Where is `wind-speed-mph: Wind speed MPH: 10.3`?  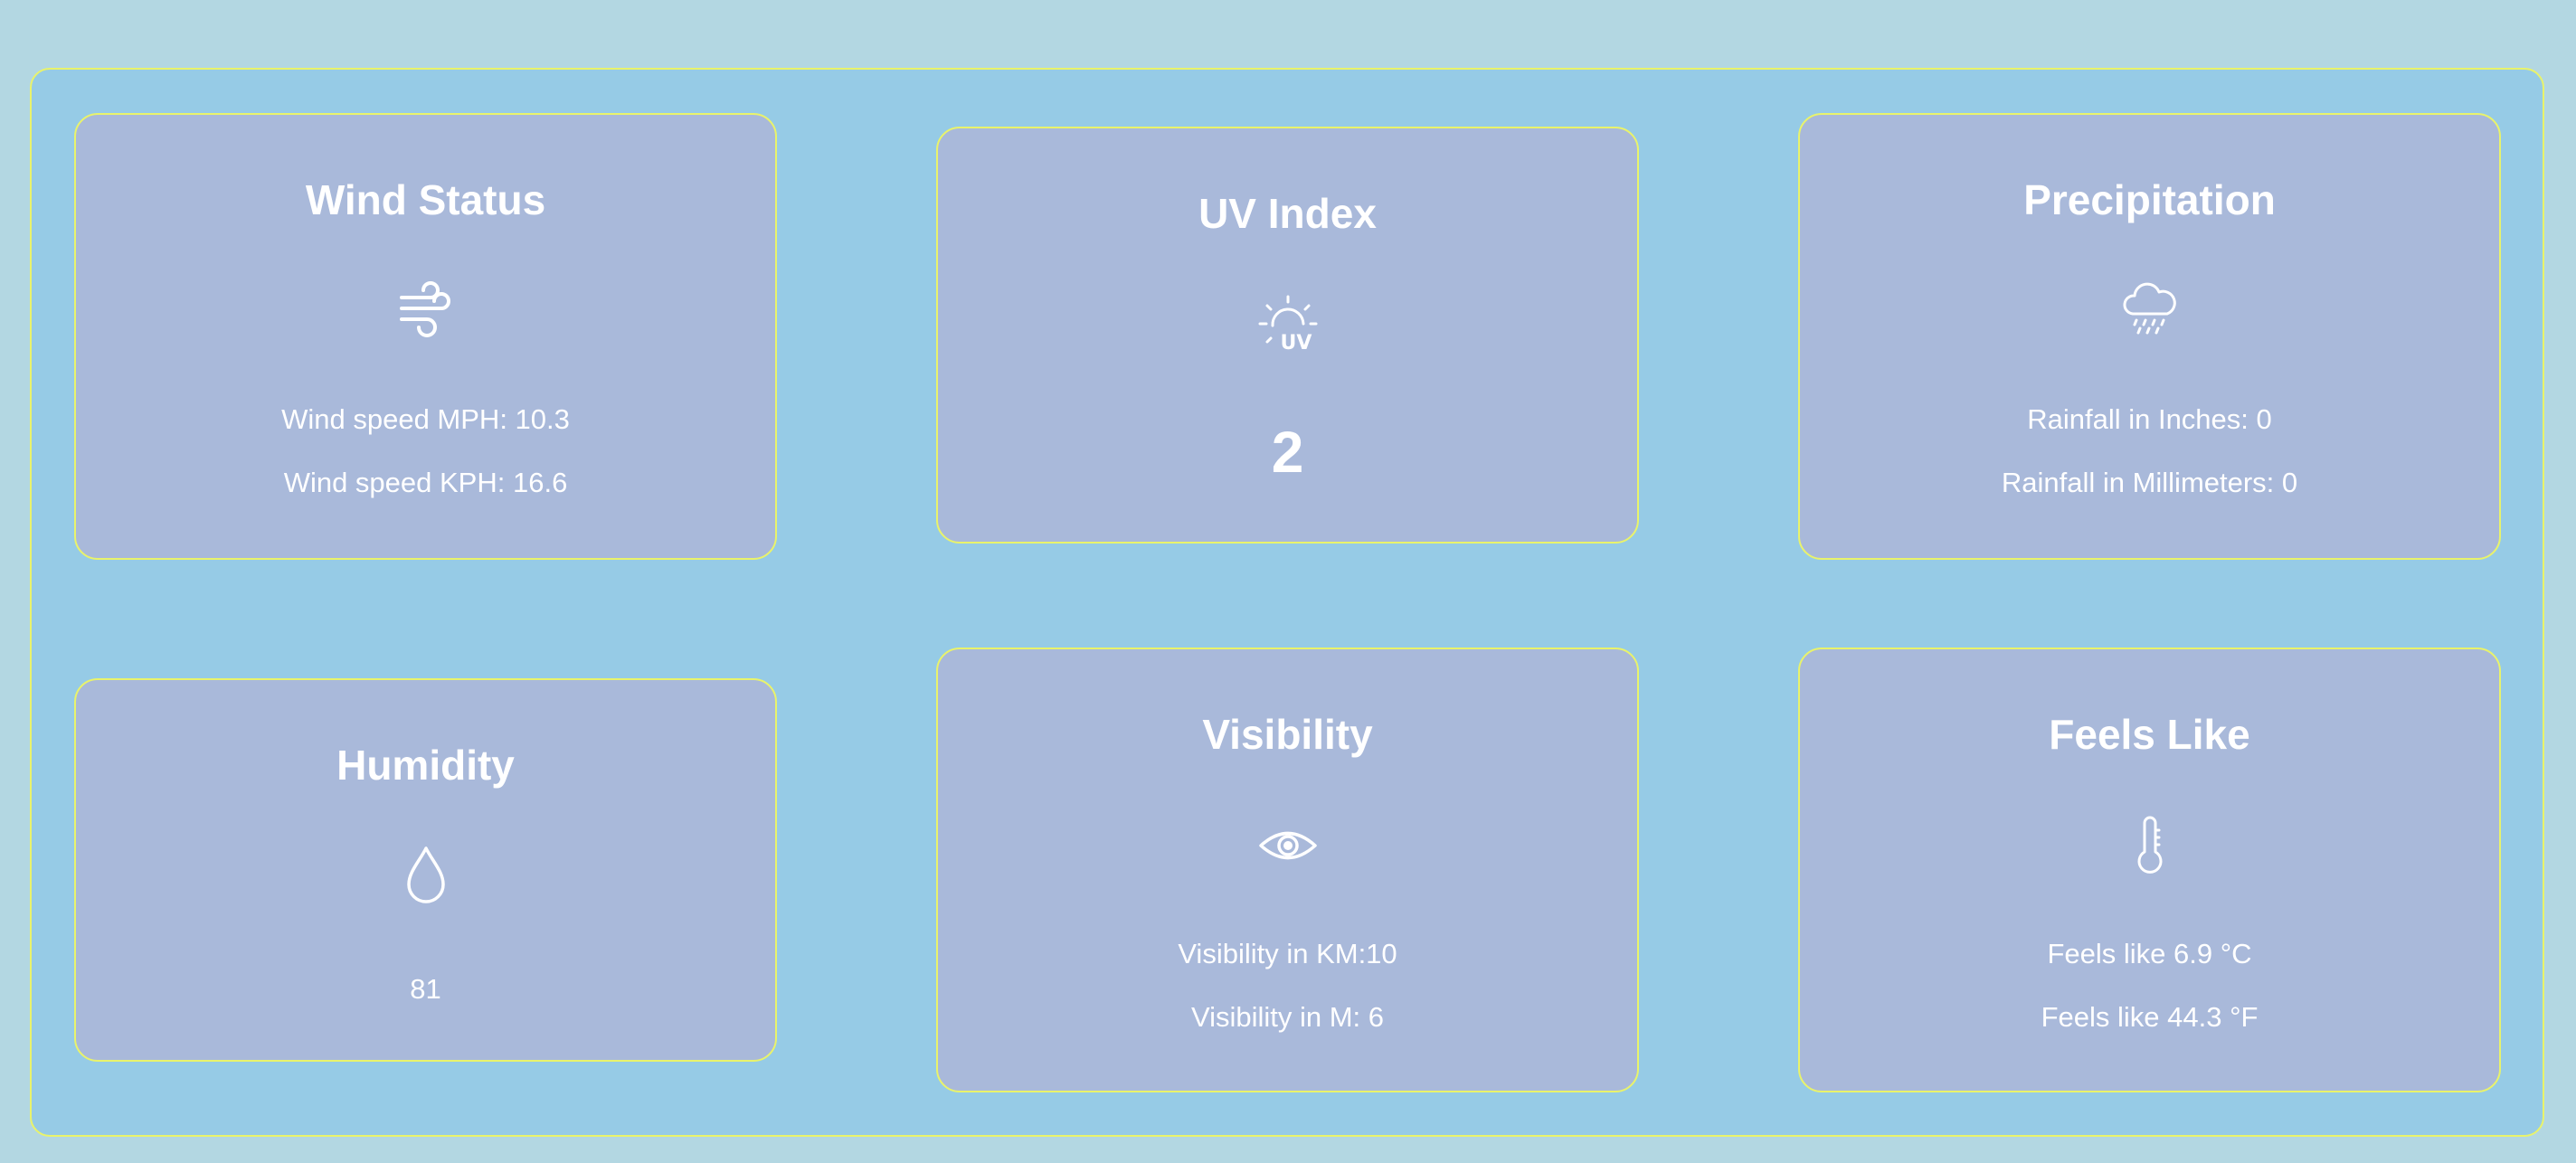
wind-speed-mph: Wind speed MPH: 10.3 is located at coordinates (425, 419).